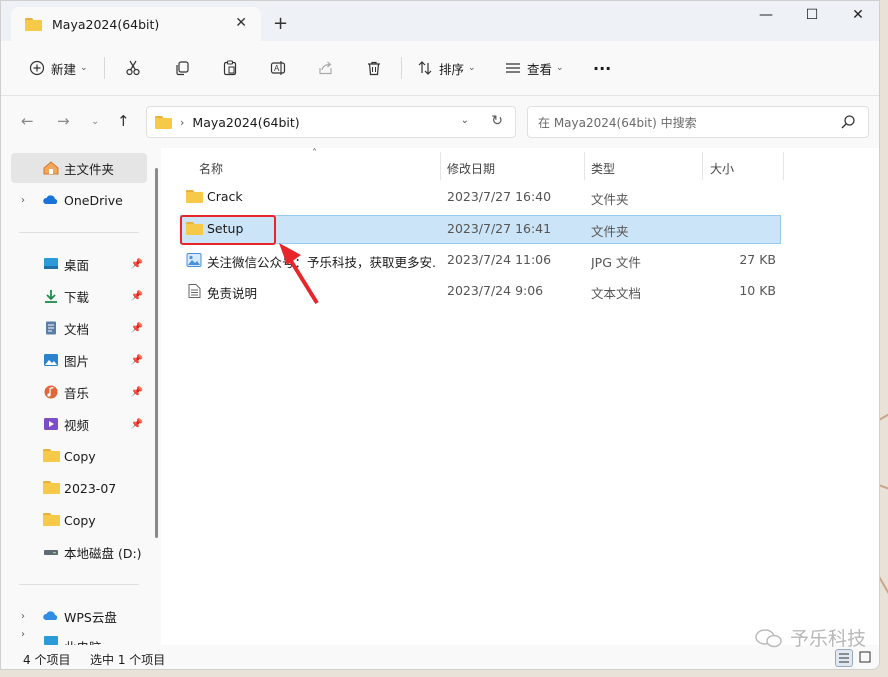 The height and width of the screenshot is (677, 888). I want to click on column-header-name: 名称, so click(211, 168).